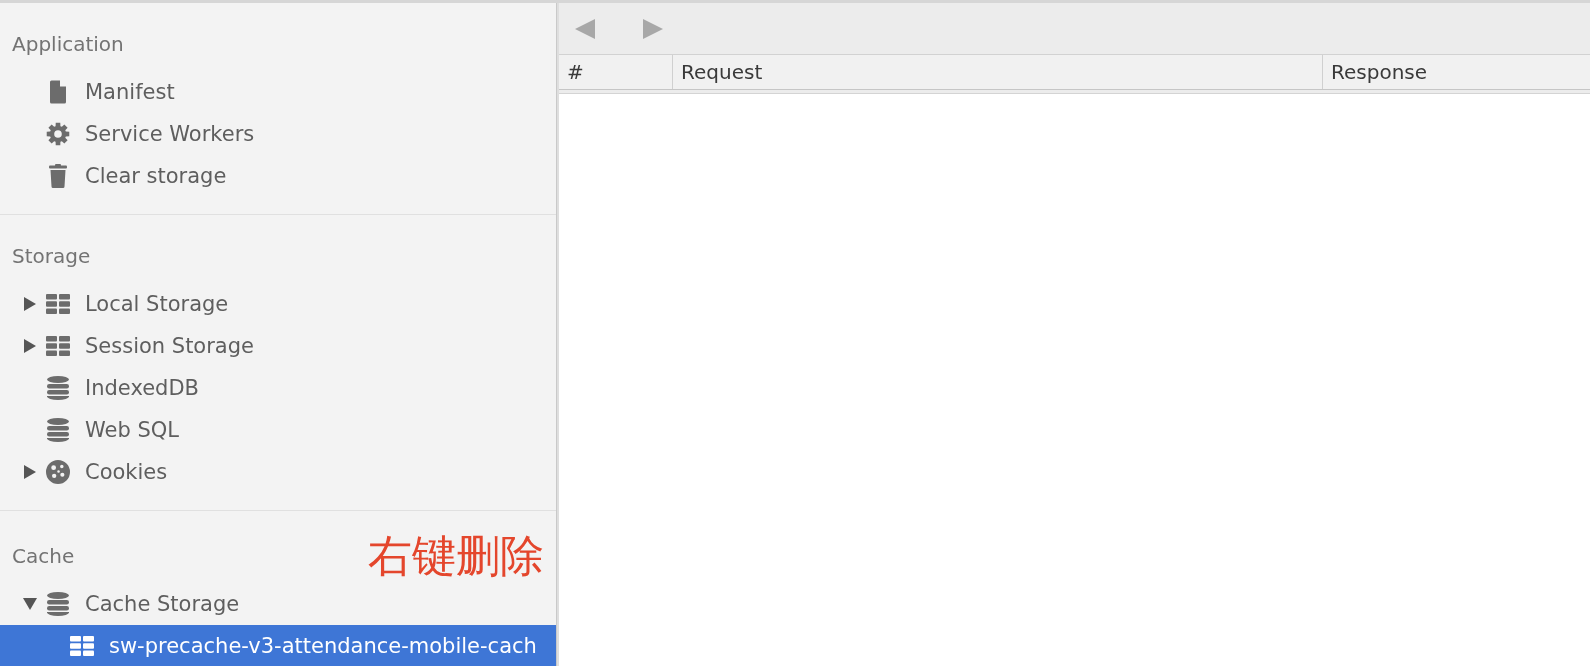 The width and height of the screenshot is (1590, 666). I want to click on tree-item: Session Storage, so click(278, 346).